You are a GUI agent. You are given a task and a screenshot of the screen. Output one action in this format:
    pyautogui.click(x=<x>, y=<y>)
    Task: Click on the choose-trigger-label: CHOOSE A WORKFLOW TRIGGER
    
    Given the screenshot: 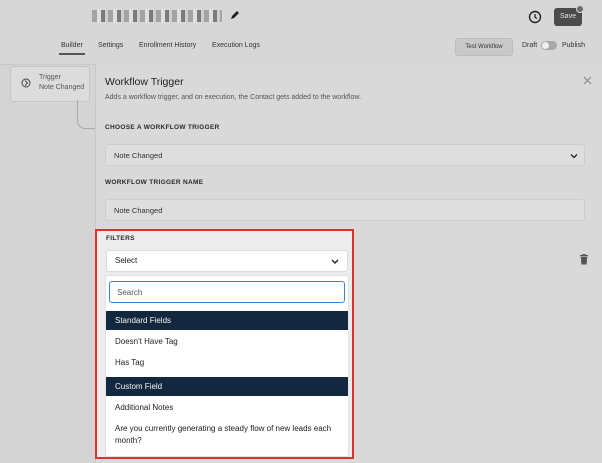 What is the action you would take?
    pyautogui.click(x=162, y=127)
    